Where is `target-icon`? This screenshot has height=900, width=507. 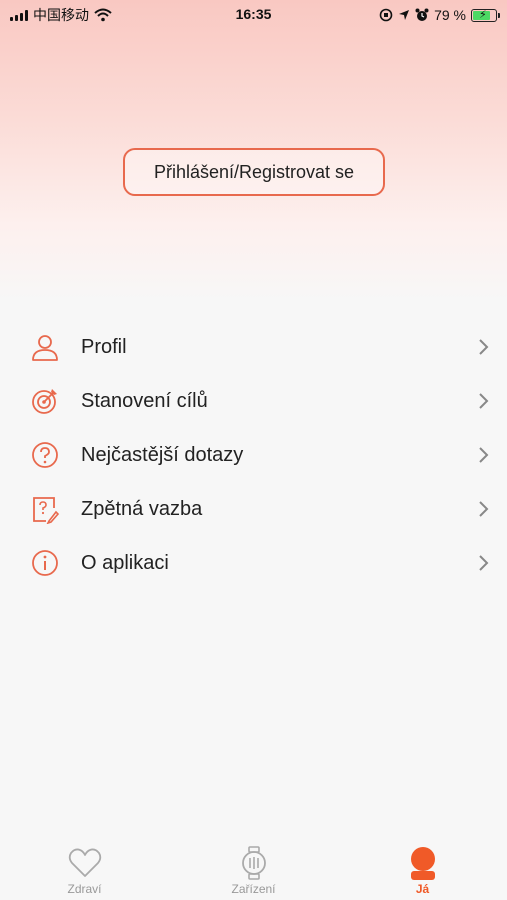 target-icon is located at coordinates (44, 401).